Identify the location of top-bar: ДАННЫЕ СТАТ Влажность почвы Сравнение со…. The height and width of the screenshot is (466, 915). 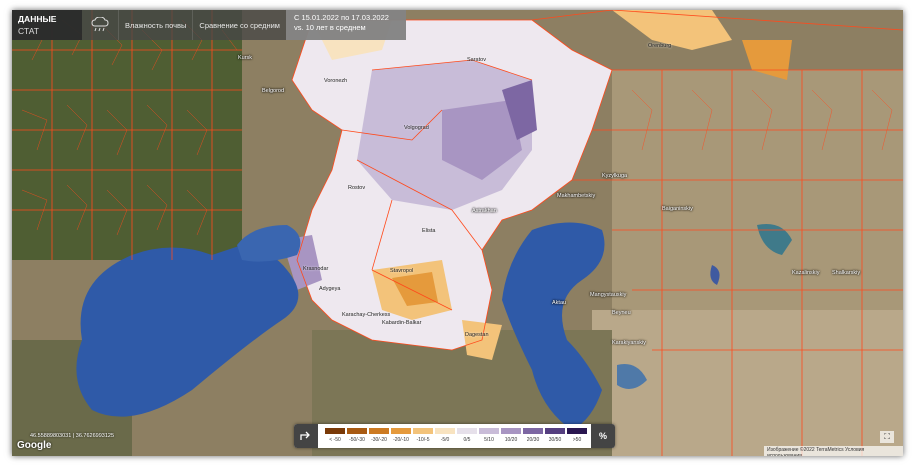
(209, 25).